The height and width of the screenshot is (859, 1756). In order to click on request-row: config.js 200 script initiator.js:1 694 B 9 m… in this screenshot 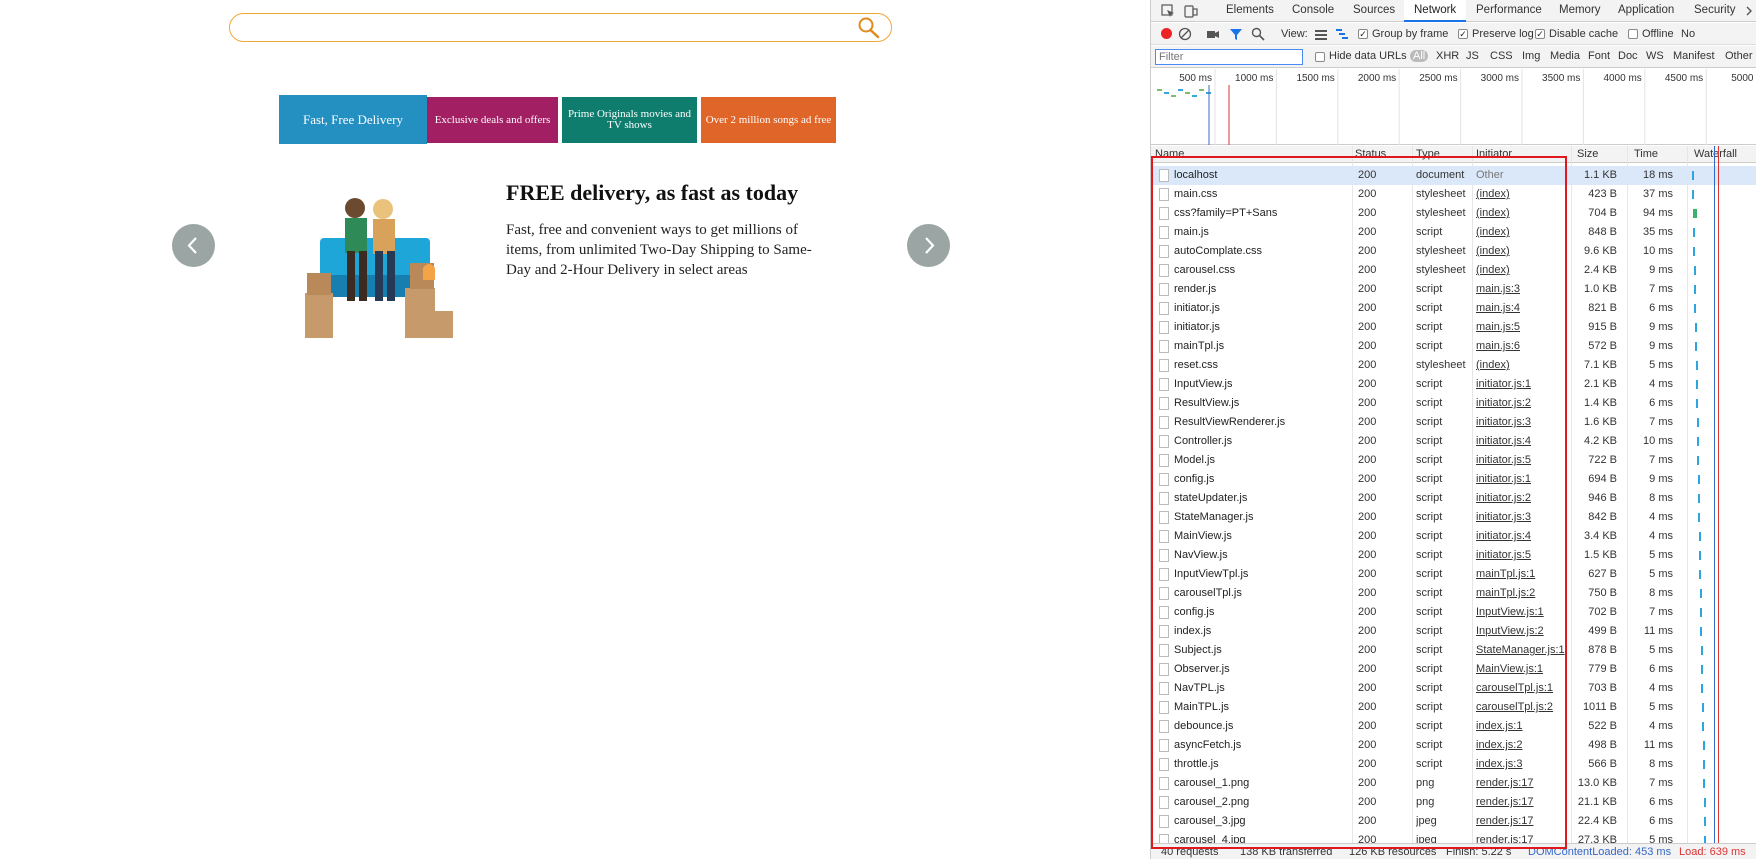, I will do `click(1453, 479)`.